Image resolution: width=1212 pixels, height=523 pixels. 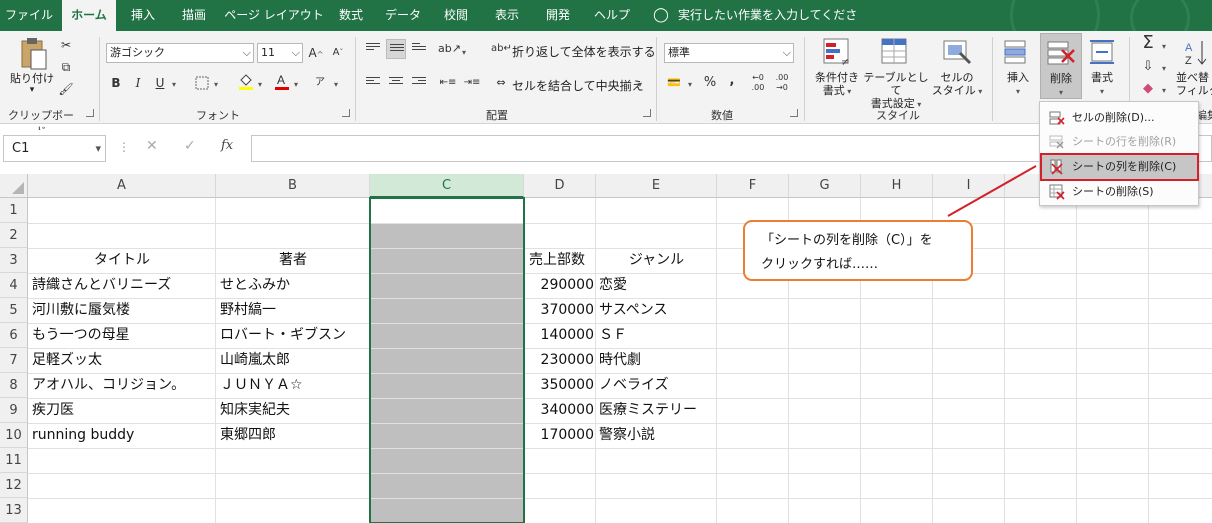 I want to click on menu-item-label: シートの列を削除(C), so click(x=1124, y=166).